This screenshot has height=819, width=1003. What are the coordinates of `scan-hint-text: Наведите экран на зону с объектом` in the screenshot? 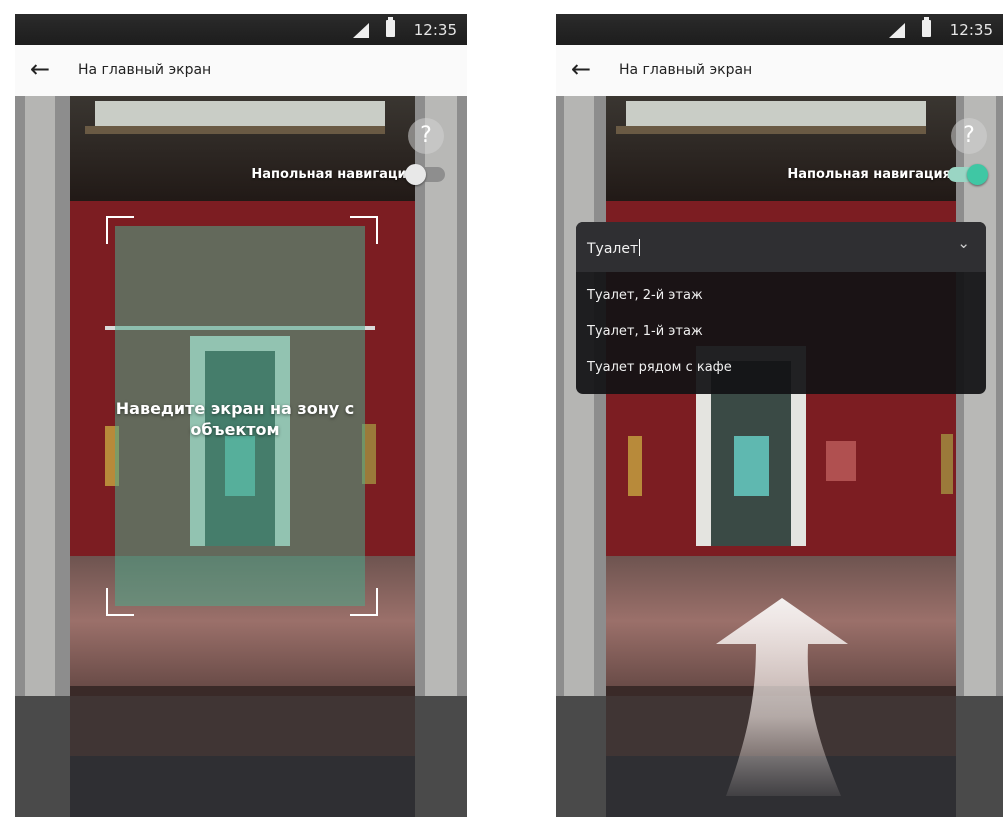 It's located at (235, 419).